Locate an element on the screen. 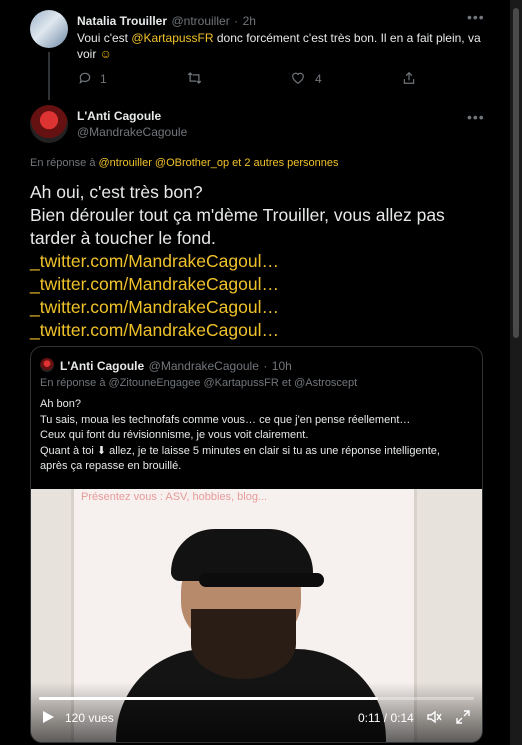  video-progress-bar is located at coordinates (256, 698).